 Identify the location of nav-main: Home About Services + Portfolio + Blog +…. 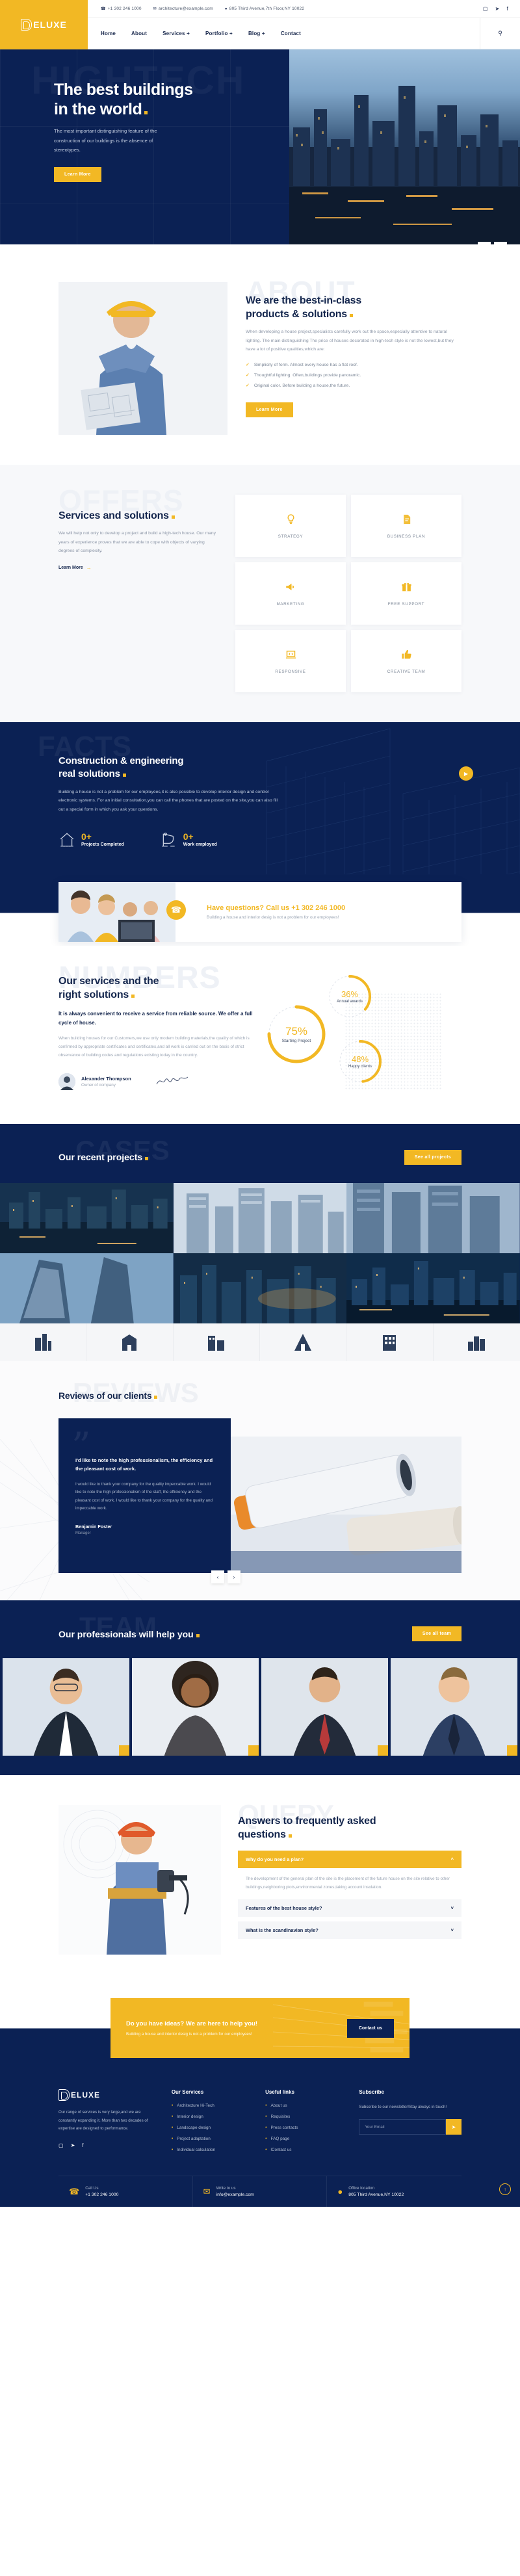
(284, 33).